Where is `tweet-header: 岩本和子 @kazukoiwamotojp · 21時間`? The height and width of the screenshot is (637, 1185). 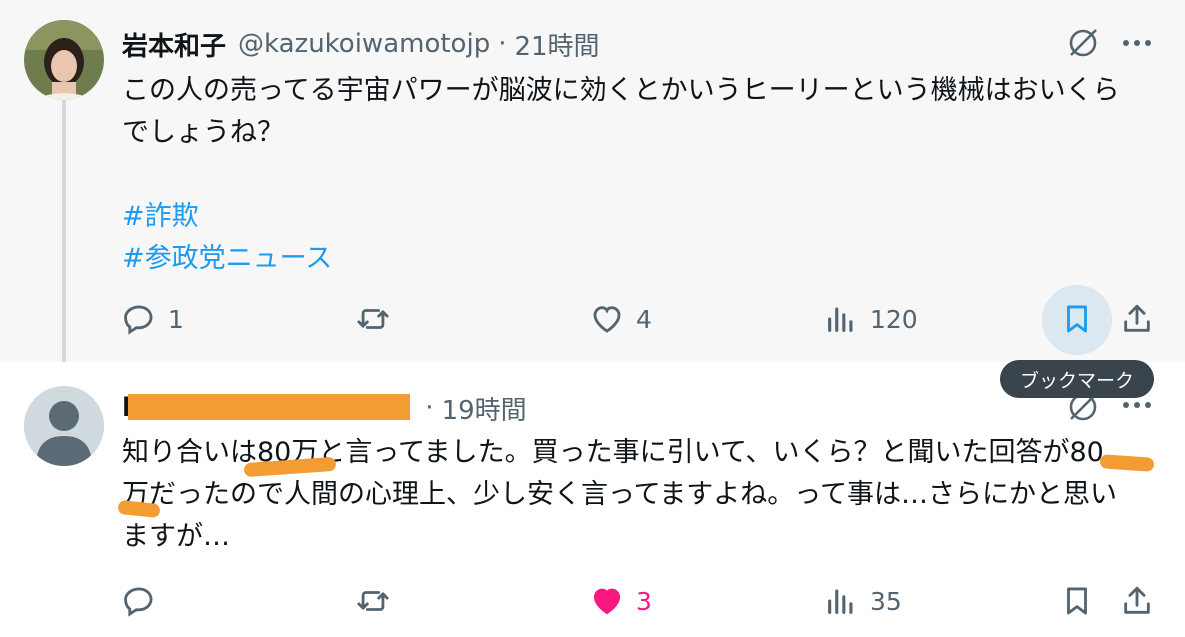 tweet-header: 岩本和子 @kazukoiwamotojp · 21時間 is located at coordinates (361, 44).